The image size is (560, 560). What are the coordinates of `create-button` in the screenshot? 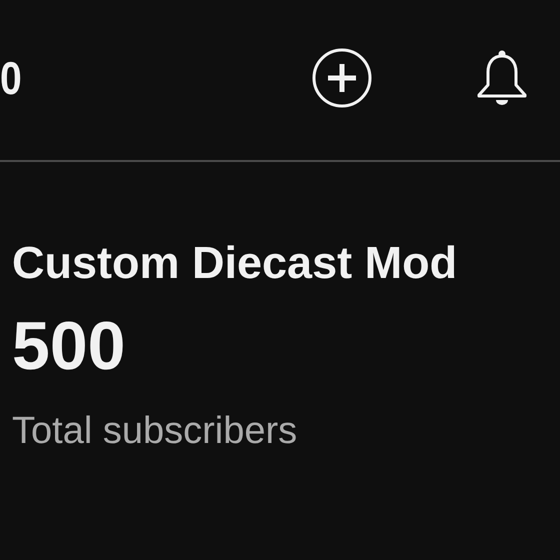 It's located at (342, 78).